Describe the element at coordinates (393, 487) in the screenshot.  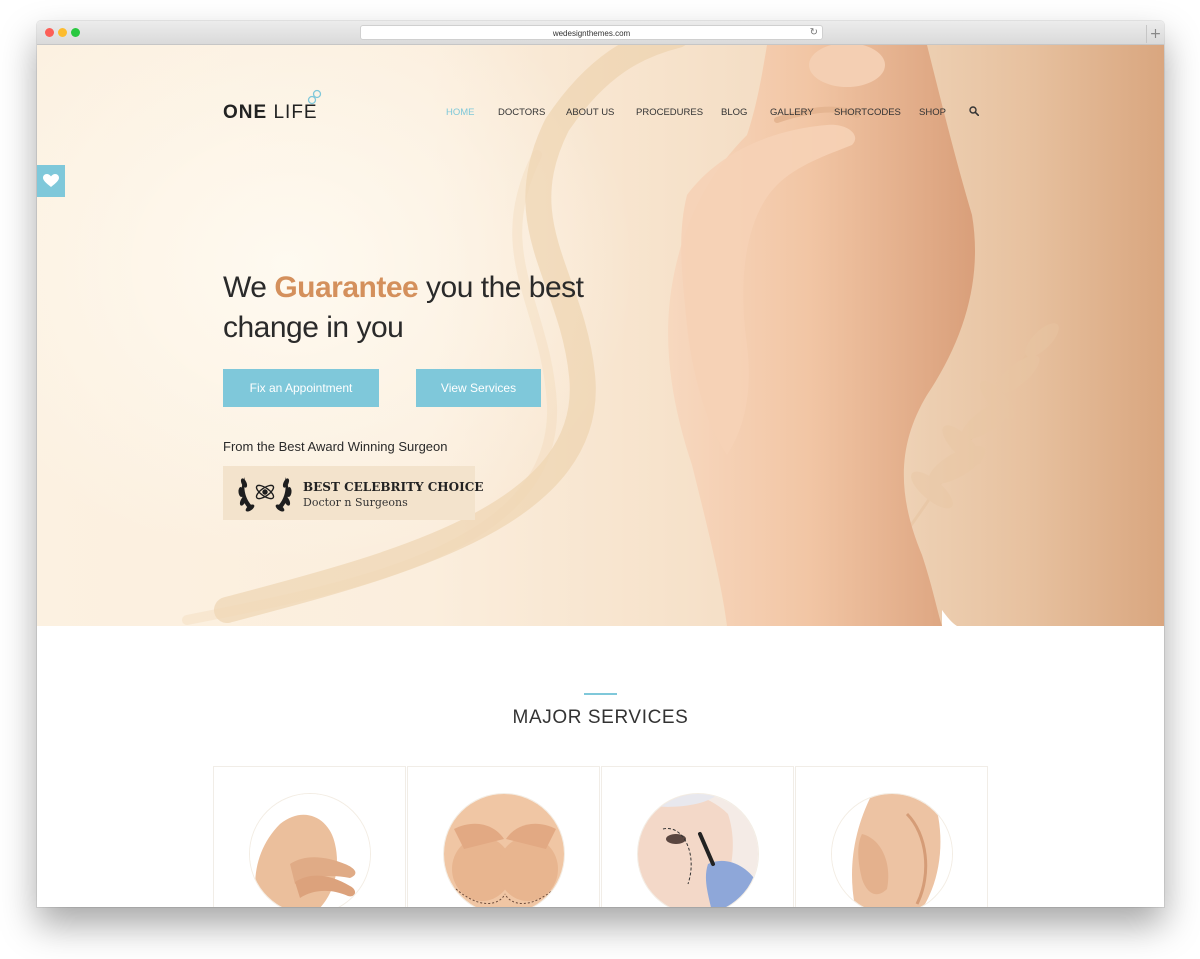
I see `award-title: BEST CELEBRITY CHOICE` at that location.